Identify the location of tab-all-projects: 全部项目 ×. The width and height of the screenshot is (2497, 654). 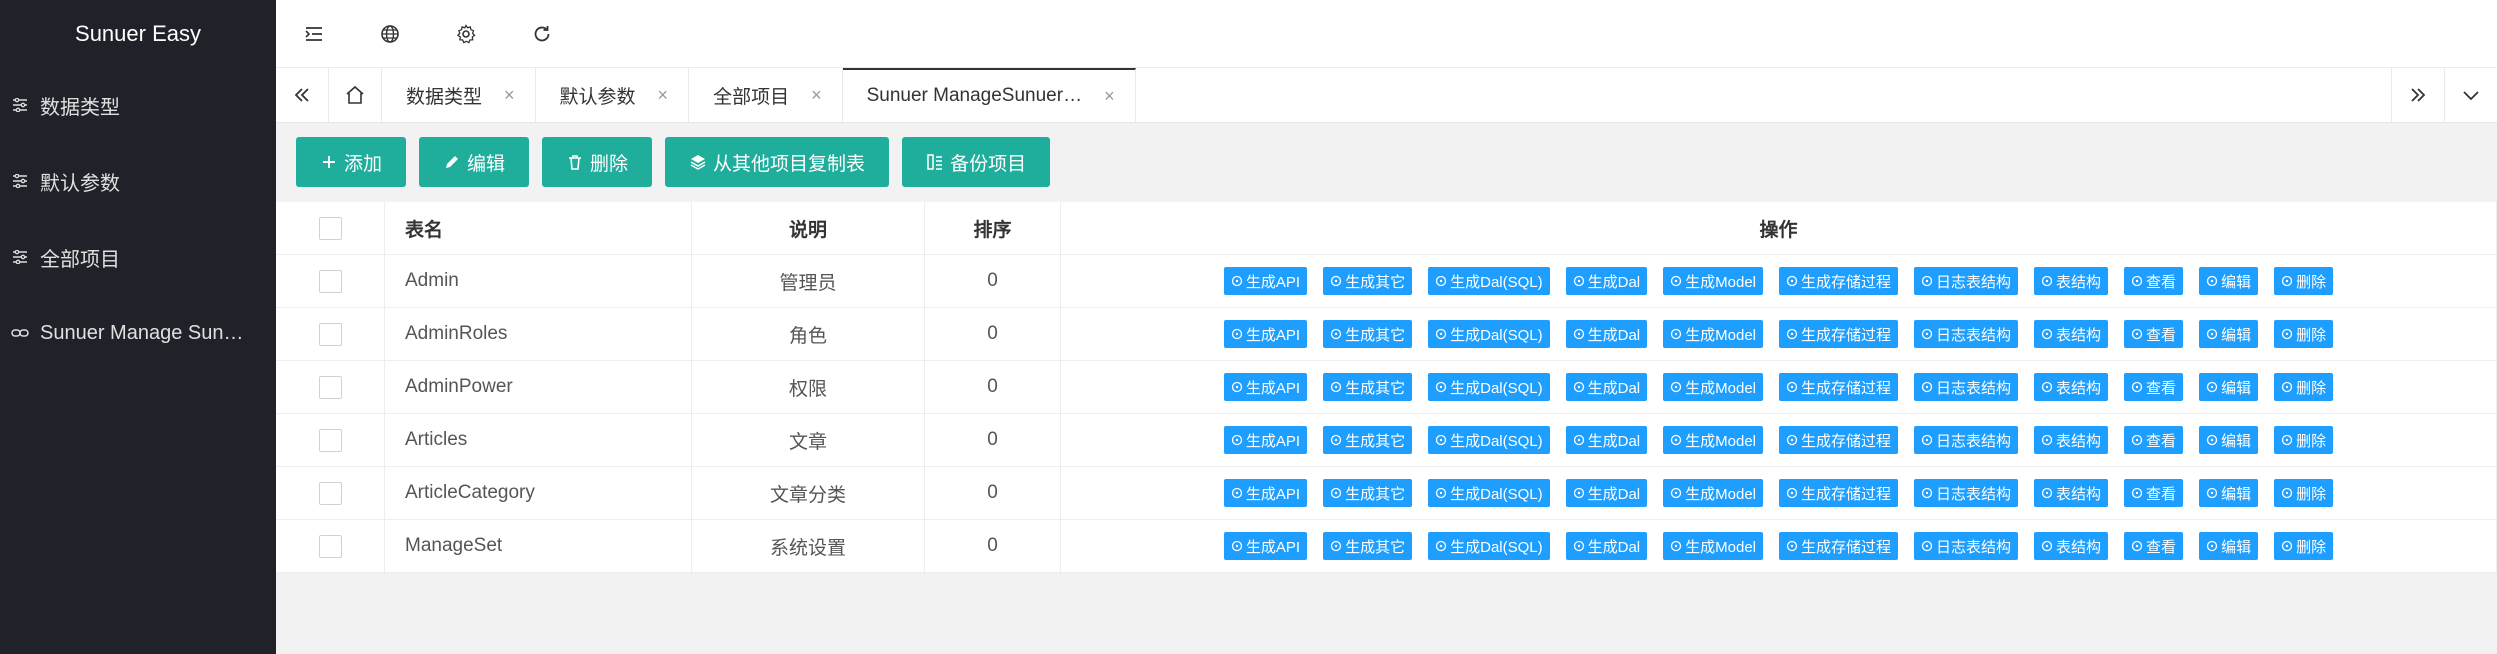
(766, 95).